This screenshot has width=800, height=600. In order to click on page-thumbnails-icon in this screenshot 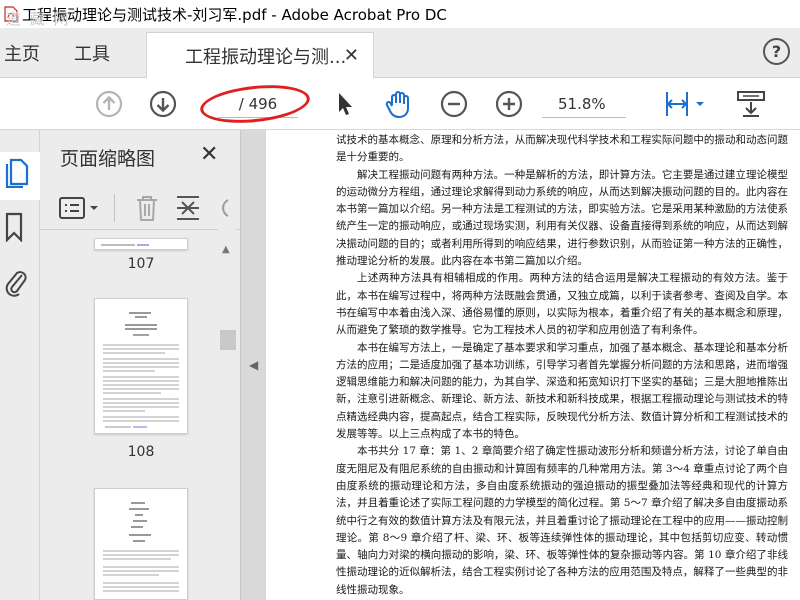, I will do `click(17, 172)`.